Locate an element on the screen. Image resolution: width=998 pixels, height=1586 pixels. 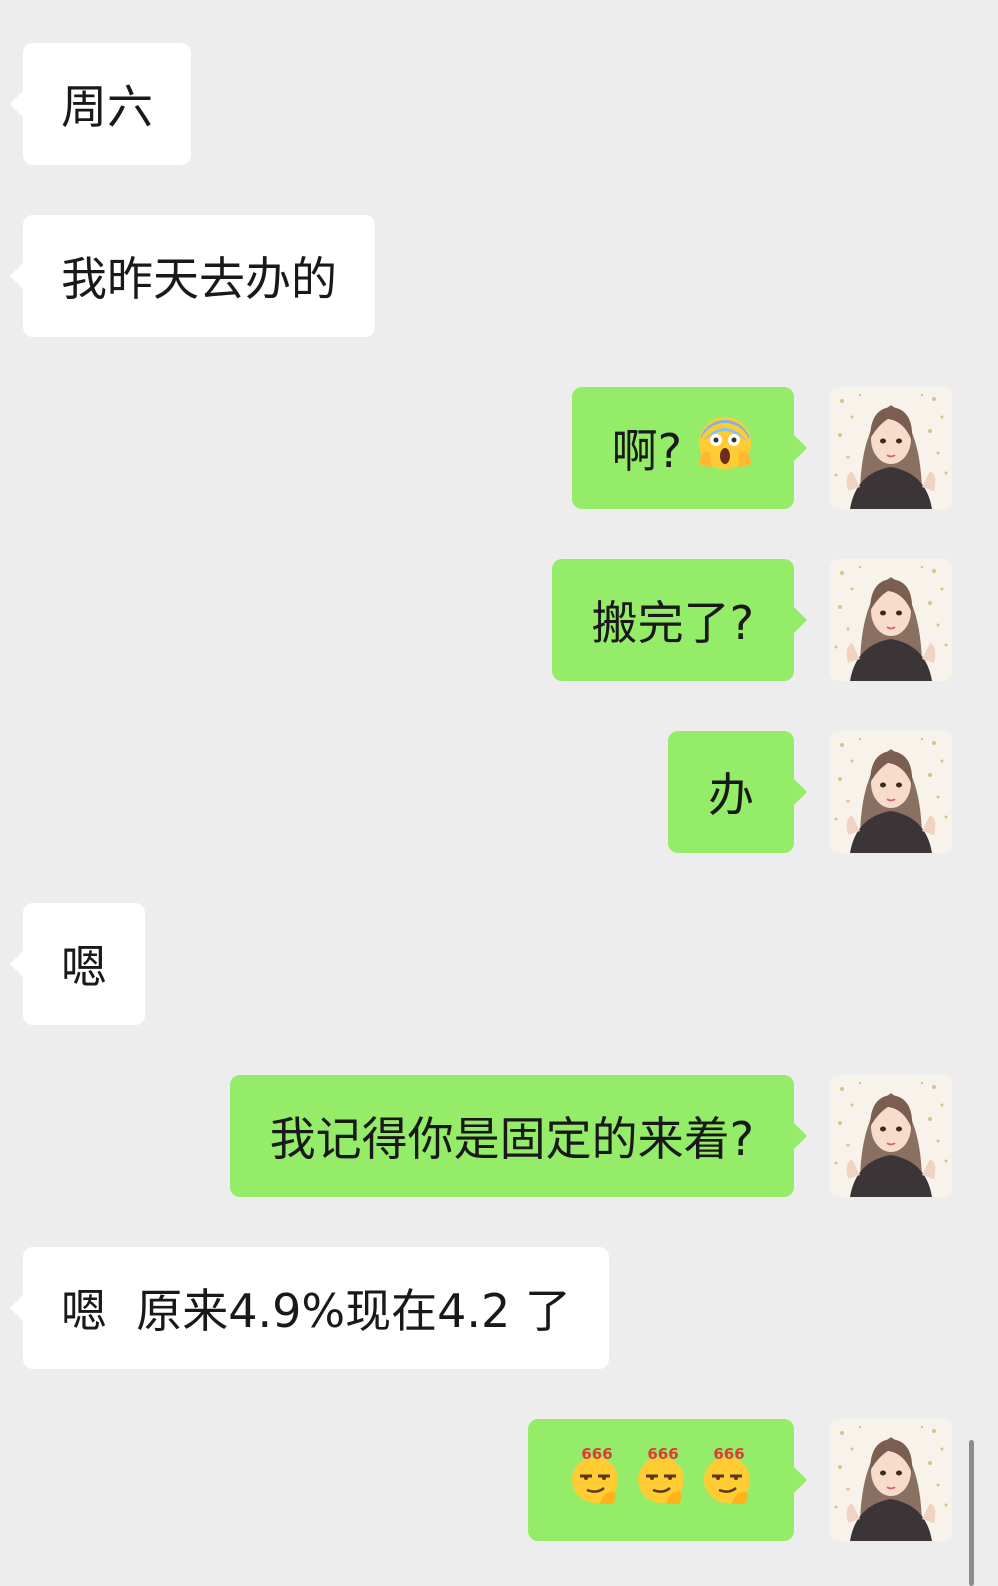
incoming-message-bubble: 嗯 原来4.9%现在4.2 了 is located at coordinates (309, 1308).